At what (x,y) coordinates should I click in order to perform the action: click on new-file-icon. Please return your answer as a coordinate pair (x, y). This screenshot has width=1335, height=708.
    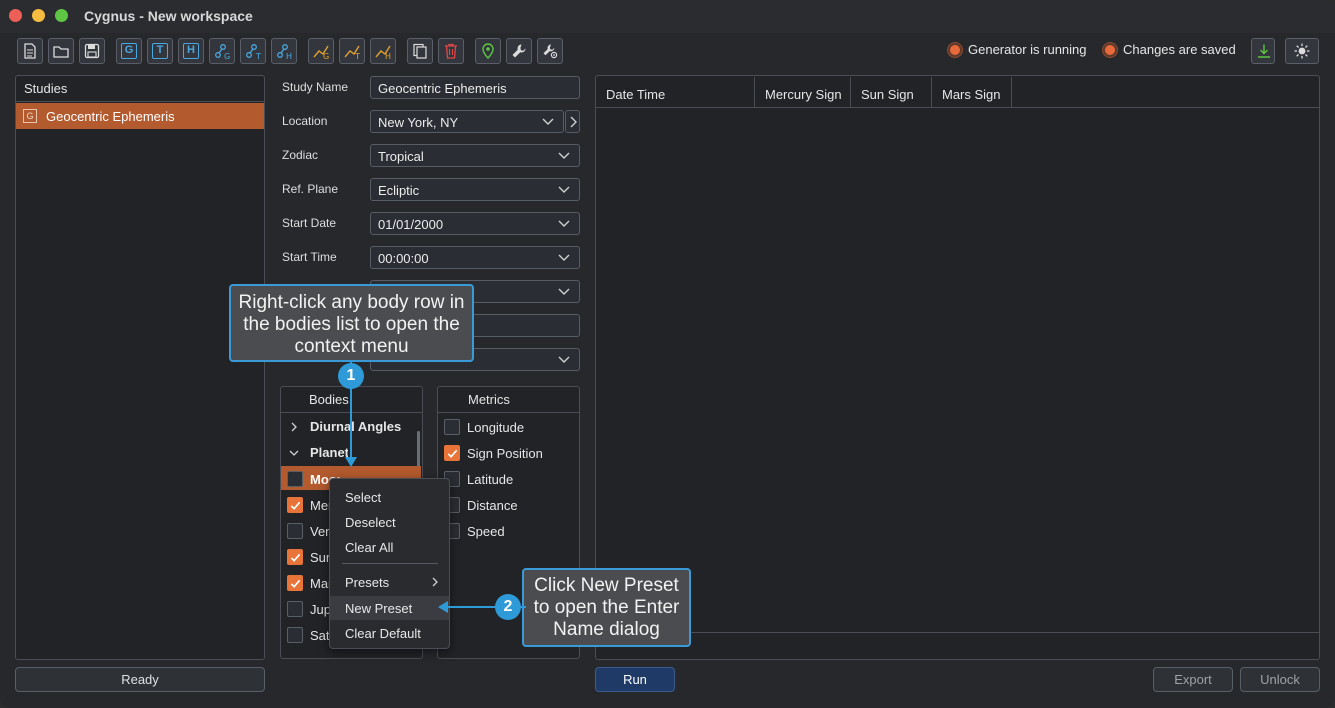
    Looking at the image, I should click on (30, 51).